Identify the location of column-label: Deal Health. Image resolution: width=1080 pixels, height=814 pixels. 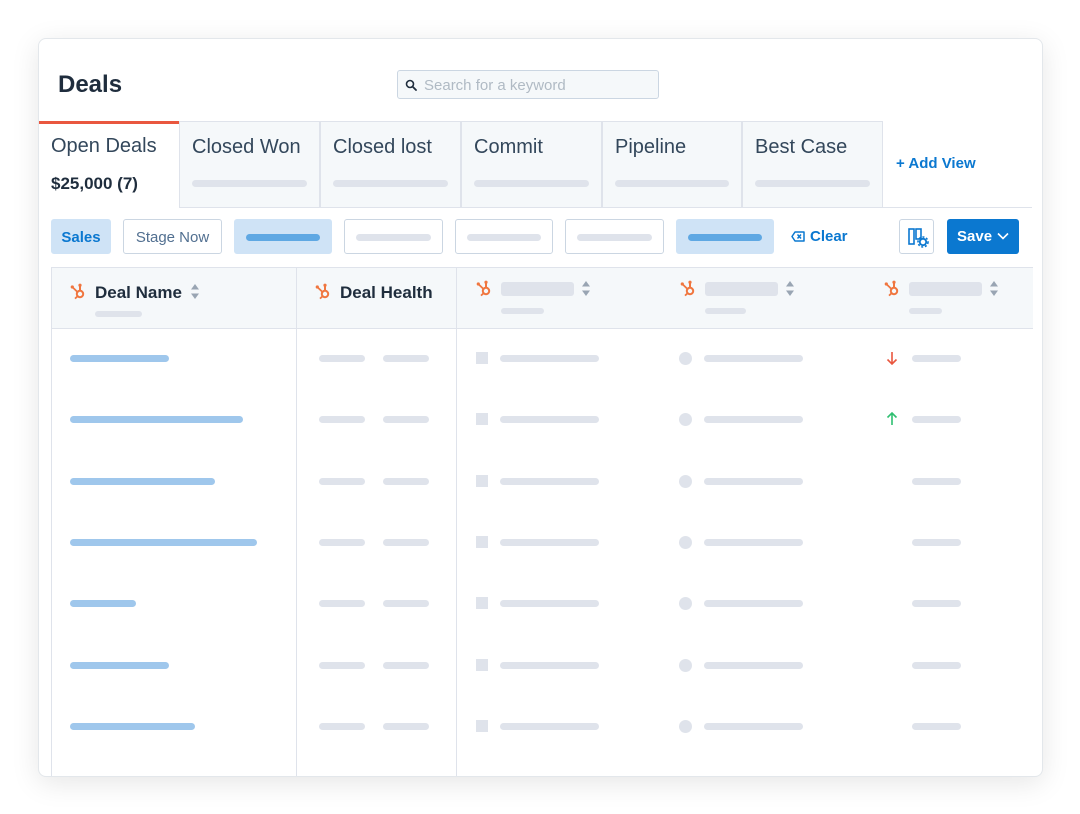
(386, 292).